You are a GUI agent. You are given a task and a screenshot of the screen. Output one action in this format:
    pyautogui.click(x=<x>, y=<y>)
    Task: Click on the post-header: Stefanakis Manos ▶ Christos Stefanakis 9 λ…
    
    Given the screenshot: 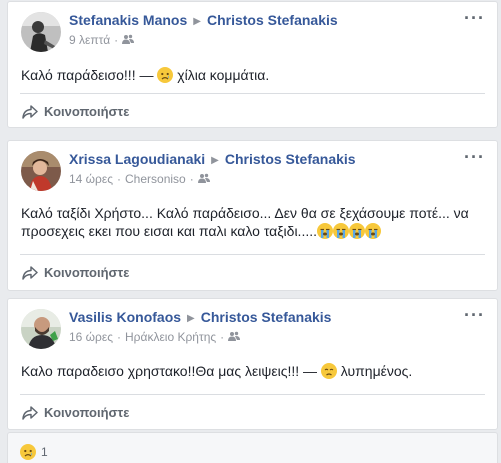 What is the action you would take?
    pyautogui.click(x=252, y=27)
    